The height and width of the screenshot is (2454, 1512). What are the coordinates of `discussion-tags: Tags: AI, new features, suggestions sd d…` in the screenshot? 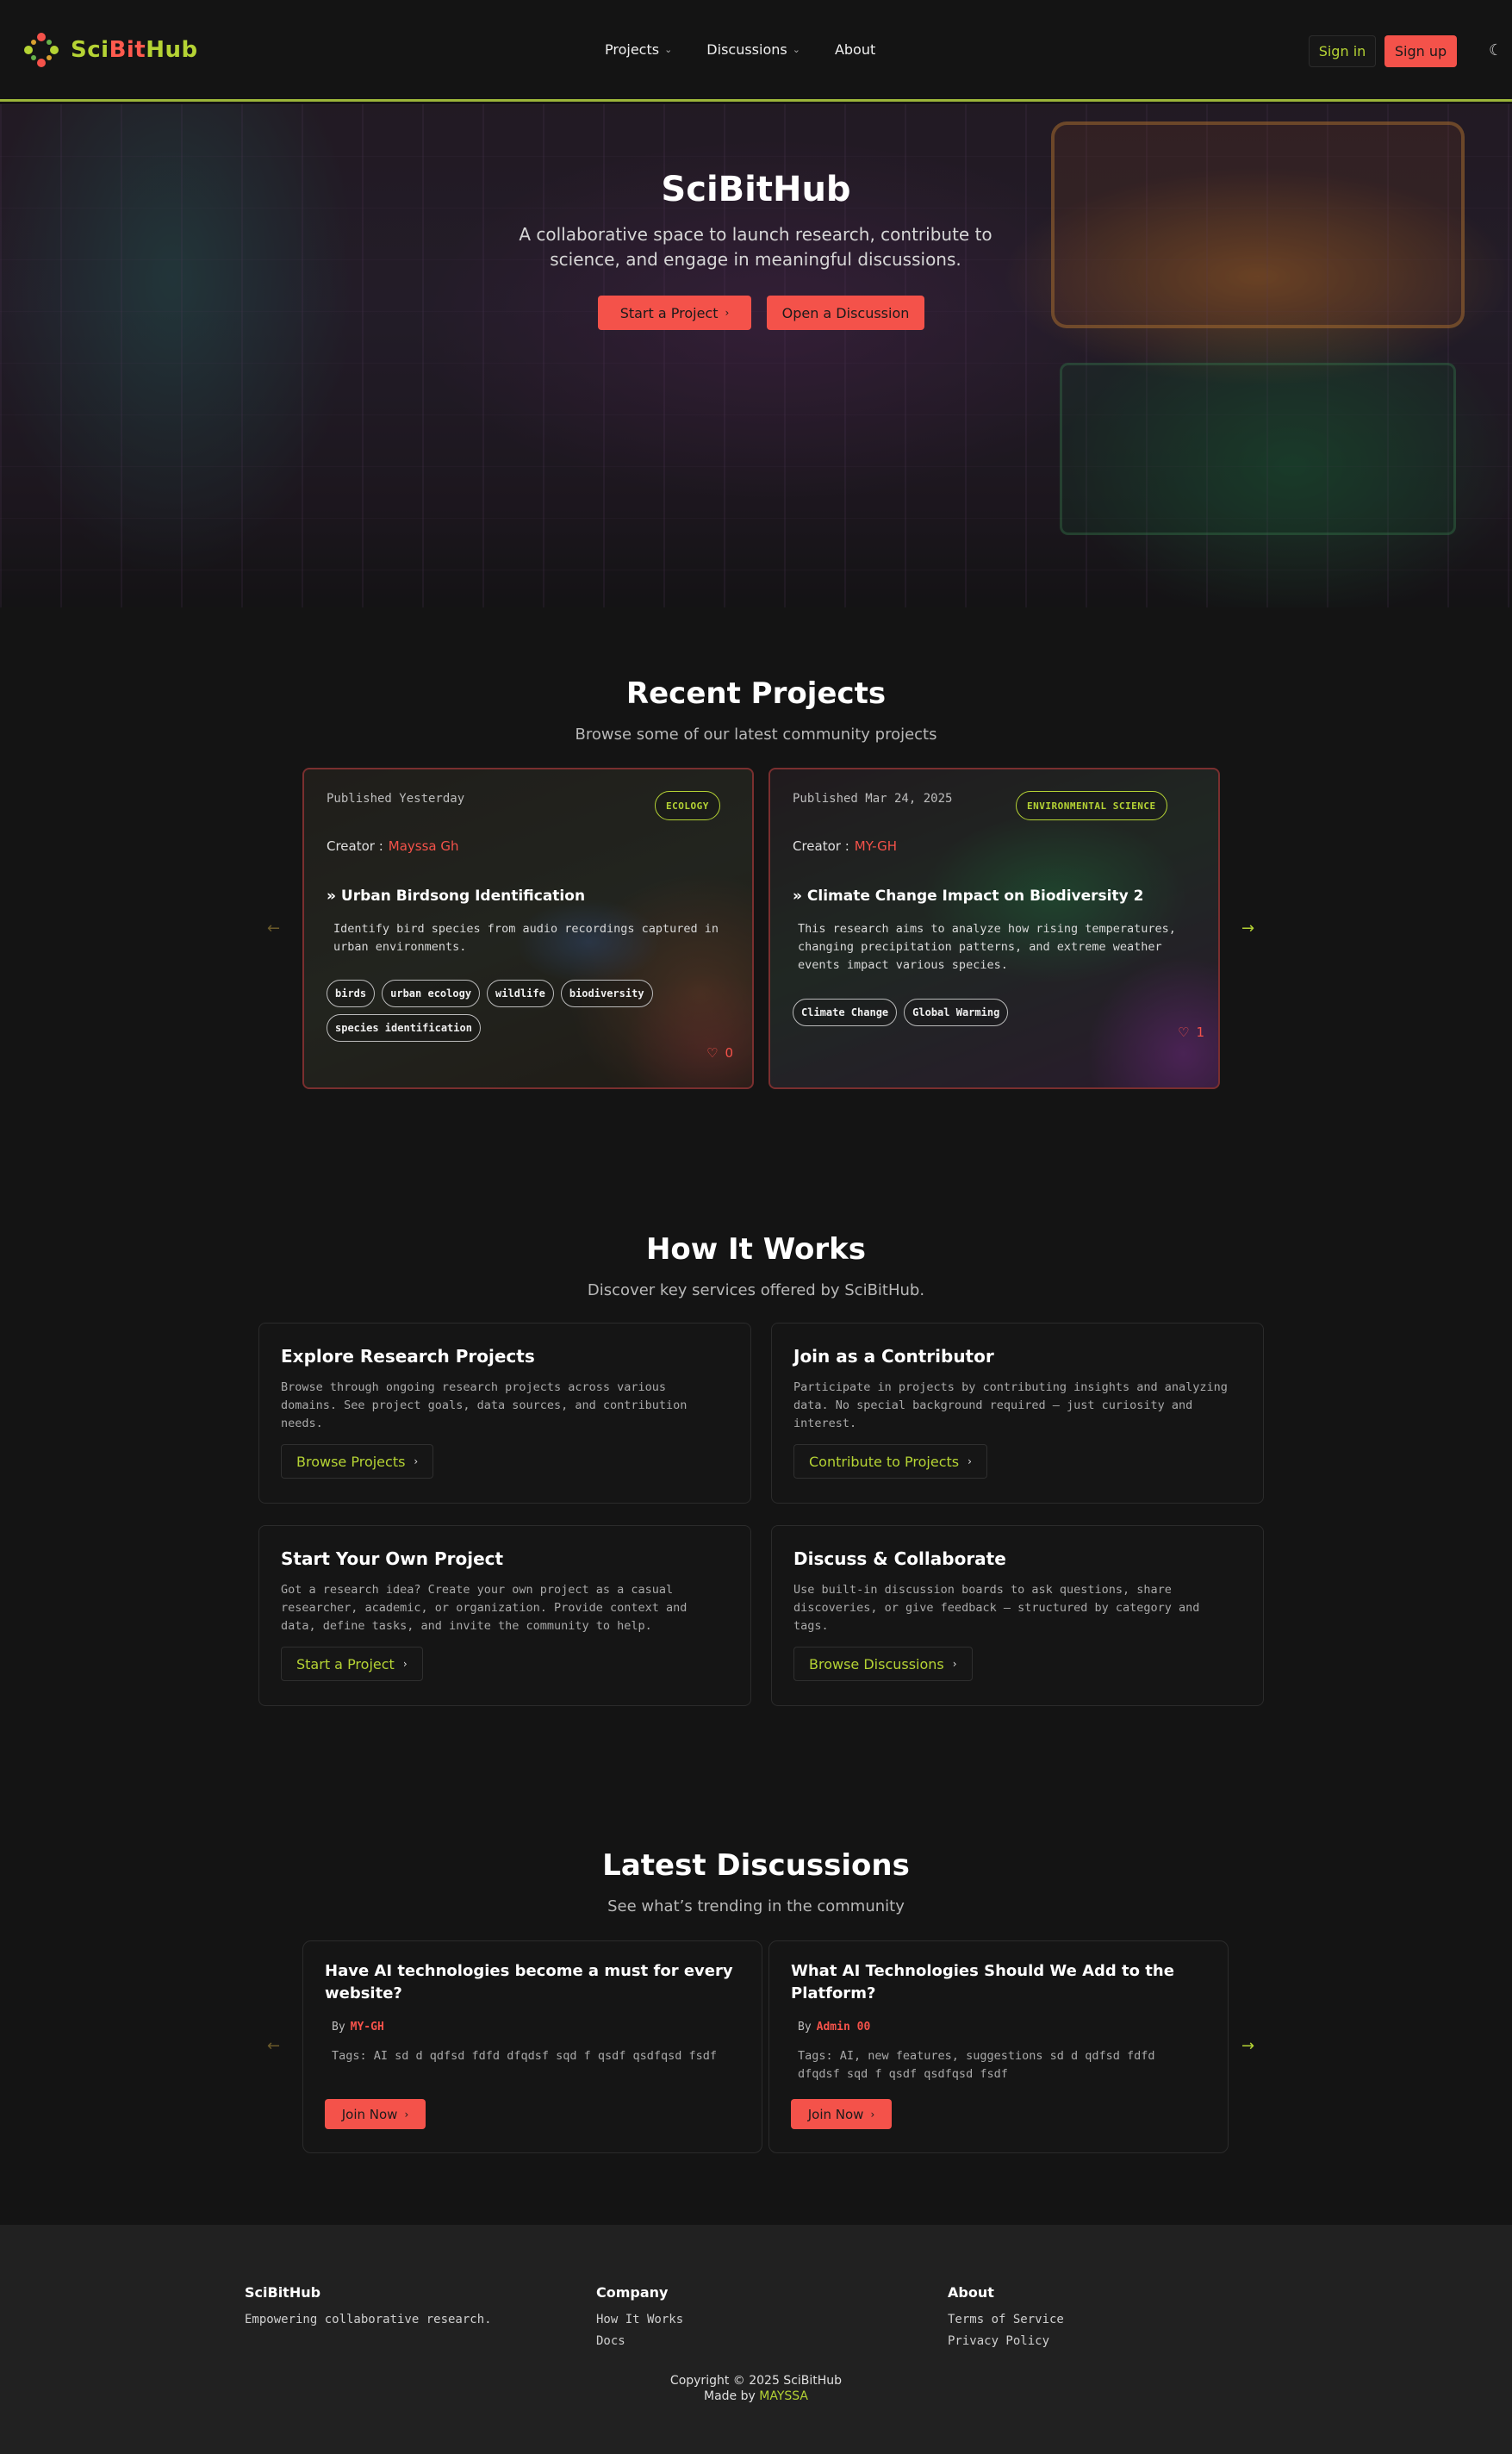 It's located at (976, 2065).